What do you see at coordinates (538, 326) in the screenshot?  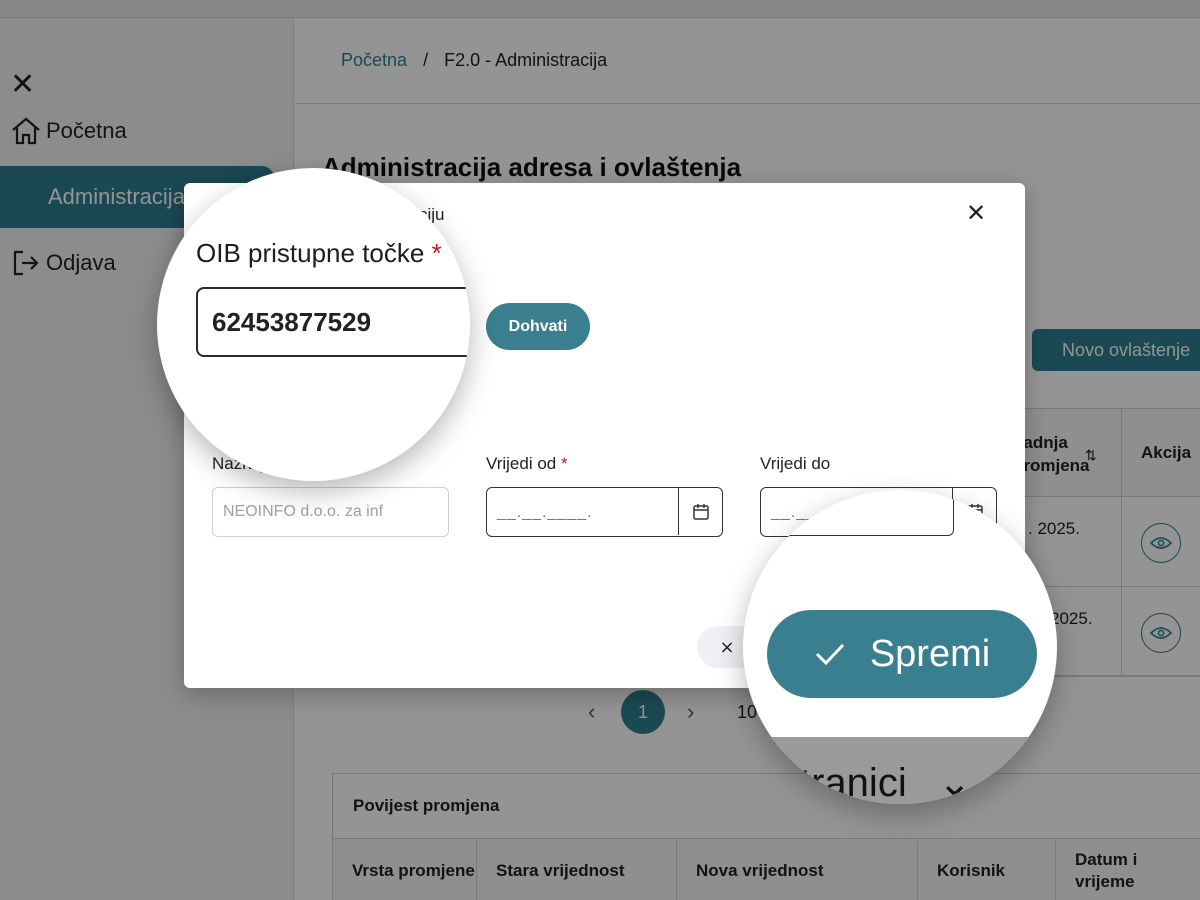 I see `fetch-button: Dohvati` at bounding box center [538, 326].